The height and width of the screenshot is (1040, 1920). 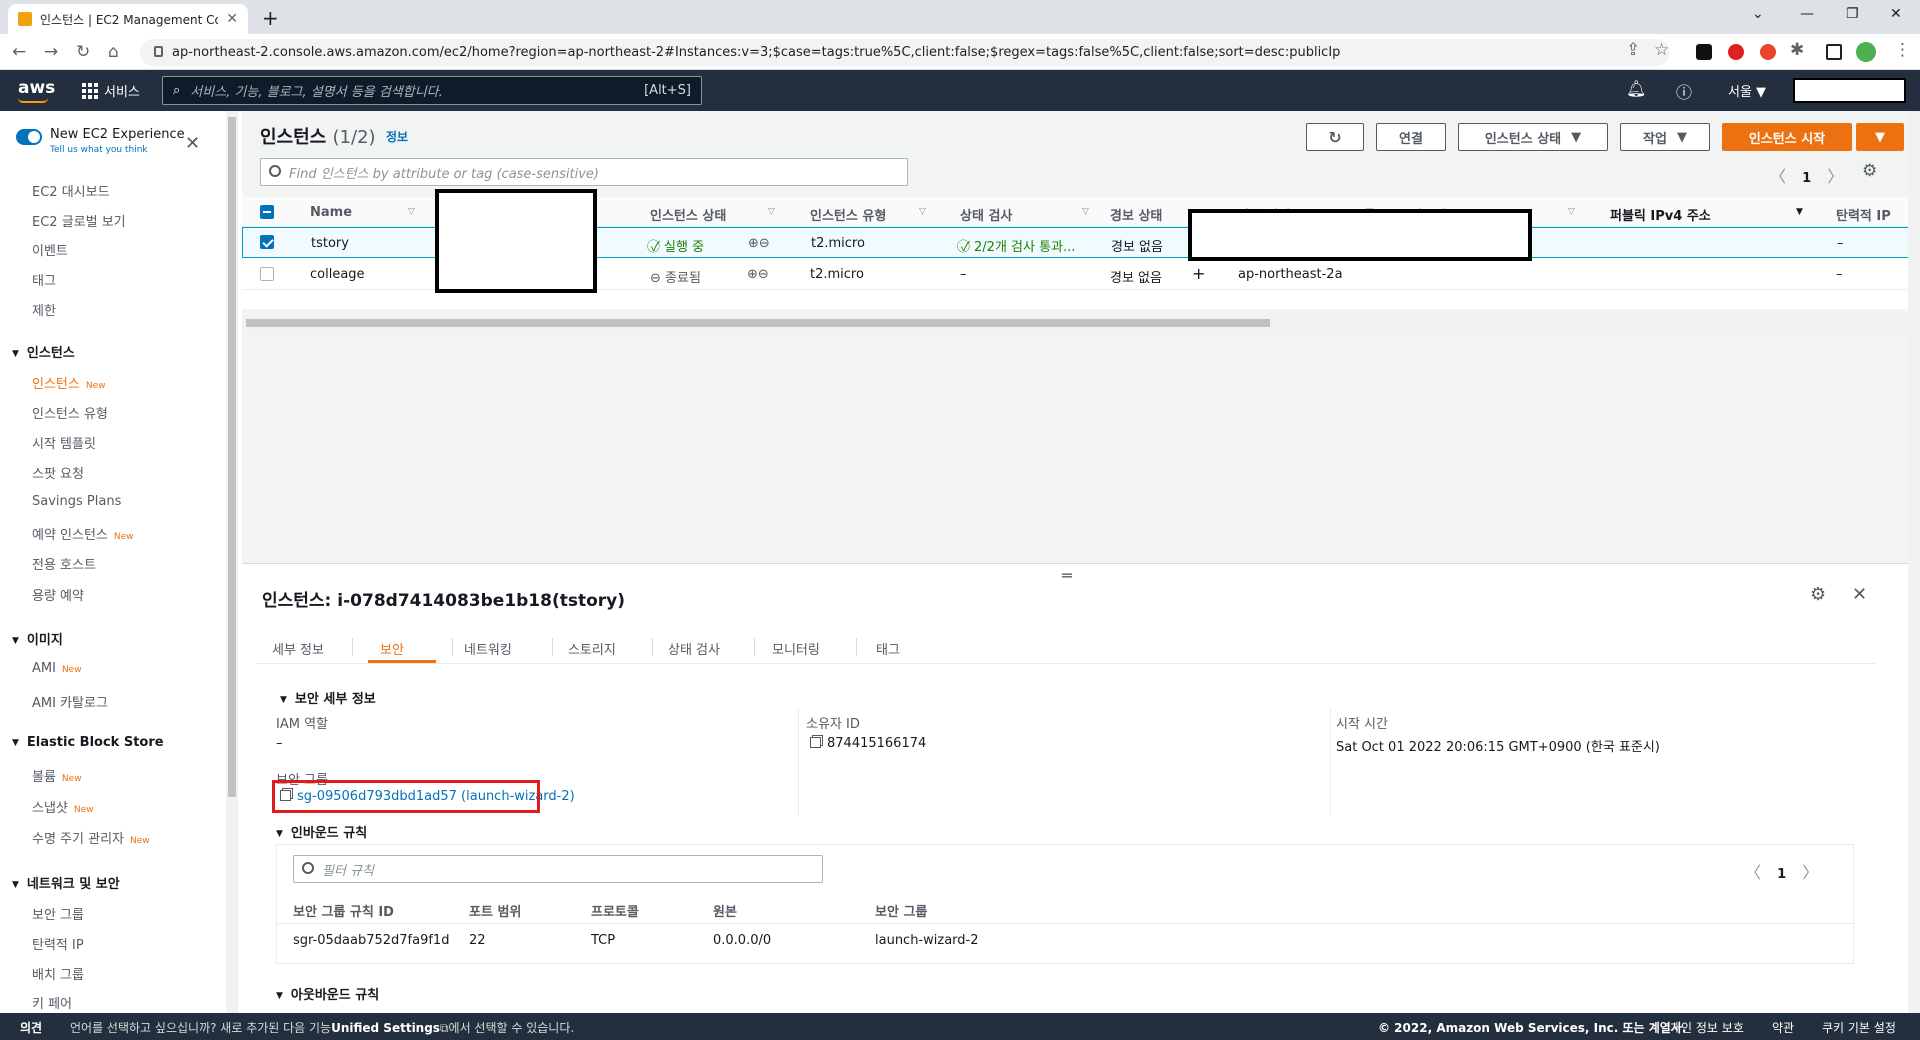 I want to click on sidebar-item-placement-groups: 배치 그룹, so click(x=58, y=973).